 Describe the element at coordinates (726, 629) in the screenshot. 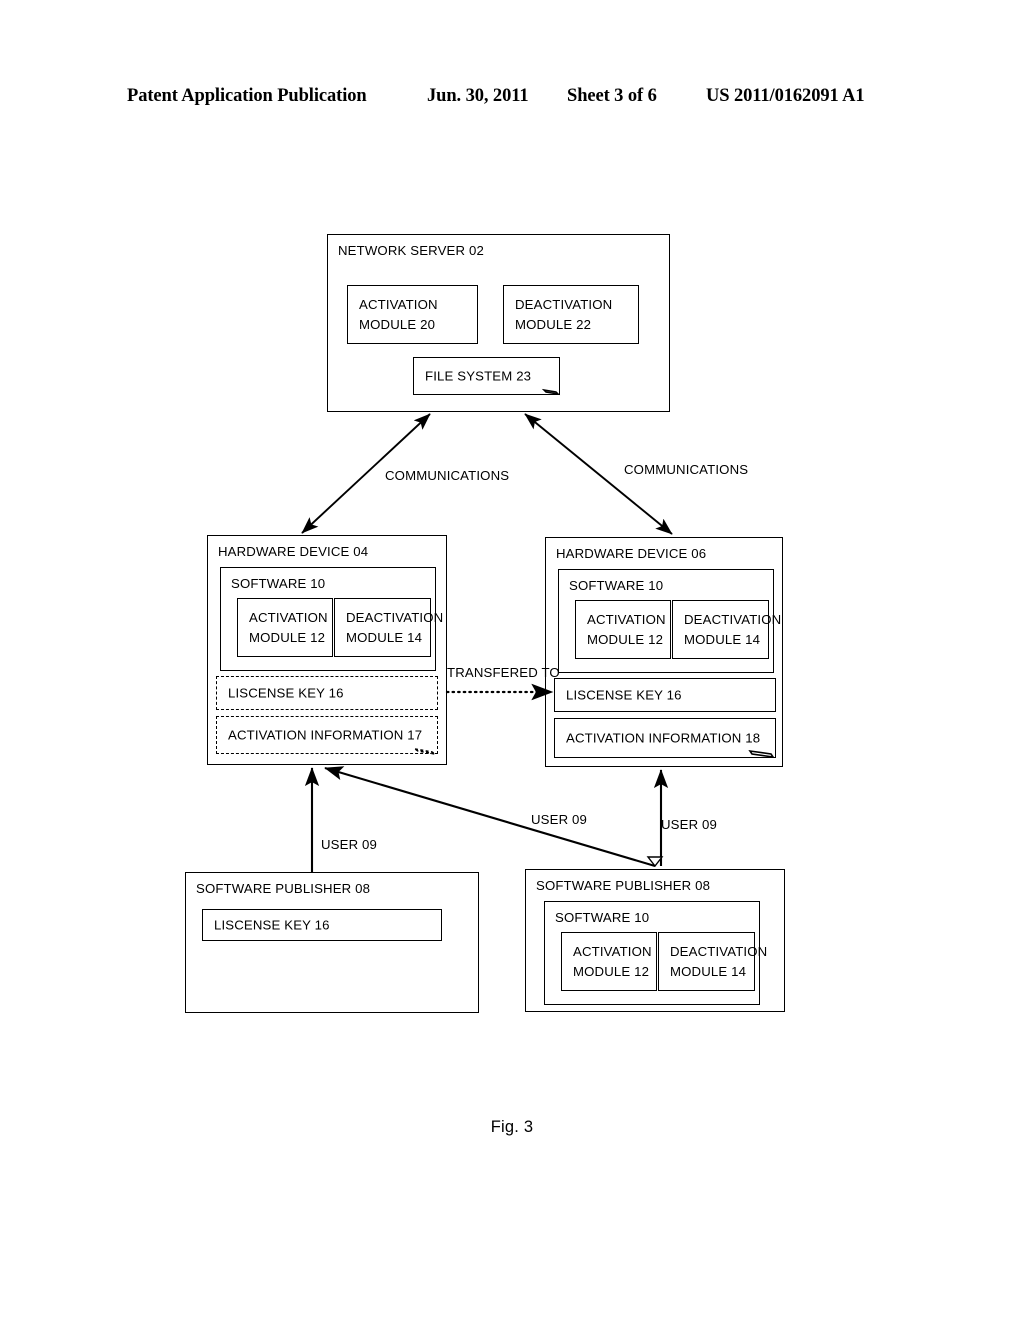

I see `device-06-deactivation-module: DEACTIVATION MODULE 14` at that location.